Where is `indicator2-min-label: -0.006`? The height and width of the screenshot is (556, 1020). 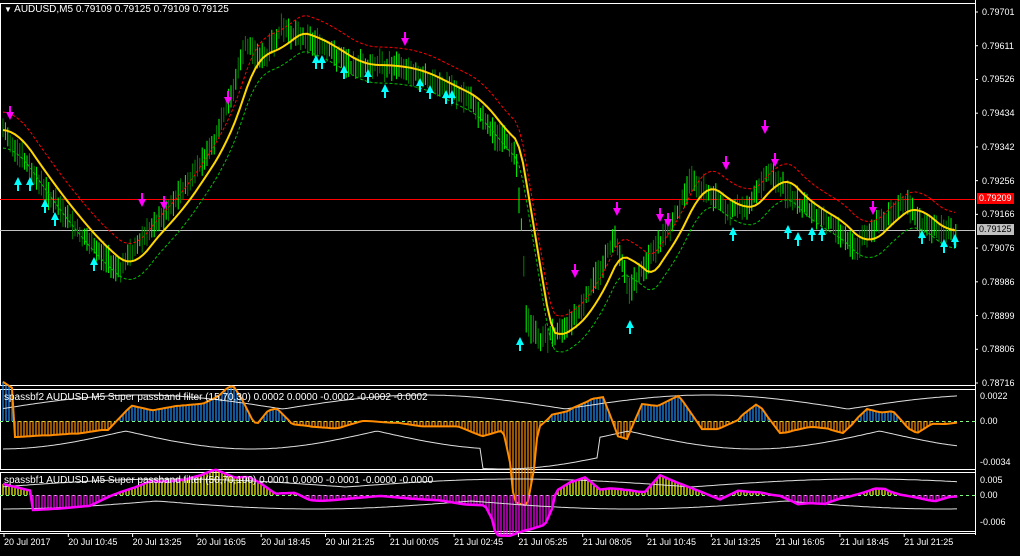 indicator2-min-label: -0.006 is located at coordinates (993, 522).